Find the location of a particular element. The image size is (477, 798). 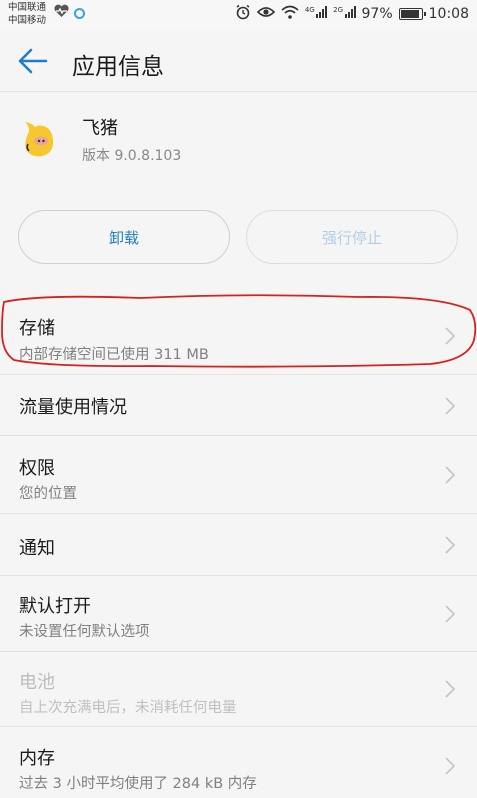

battery-icon is located at coordinates (412, 14).